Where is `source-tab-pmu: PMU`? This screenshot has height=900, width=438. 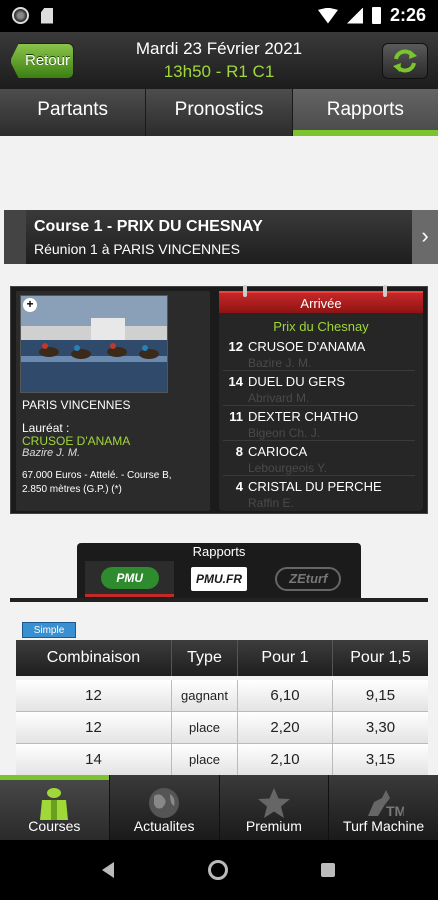
source-tab-pmu: PMU is located at coordinates (130, 579).